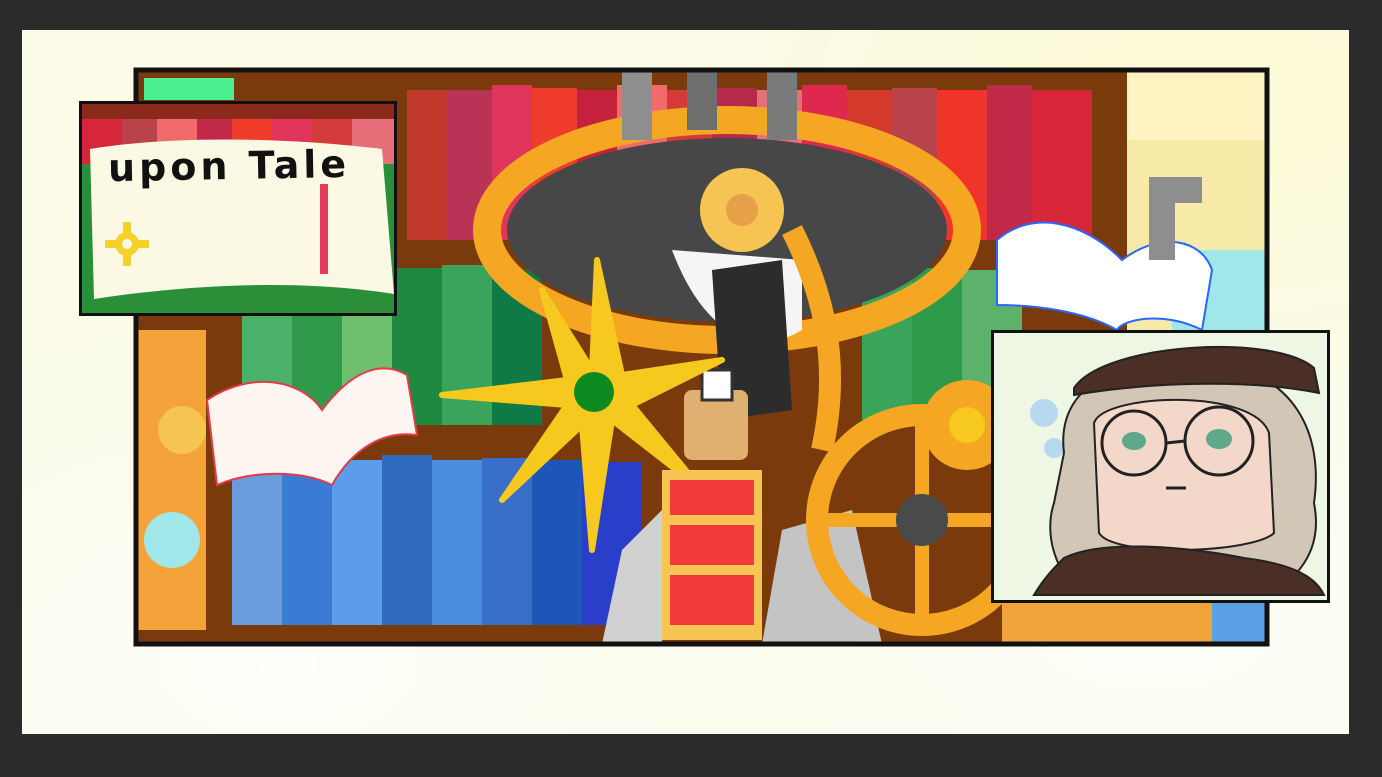  I want to click on left-eye, so click(1134, 441).